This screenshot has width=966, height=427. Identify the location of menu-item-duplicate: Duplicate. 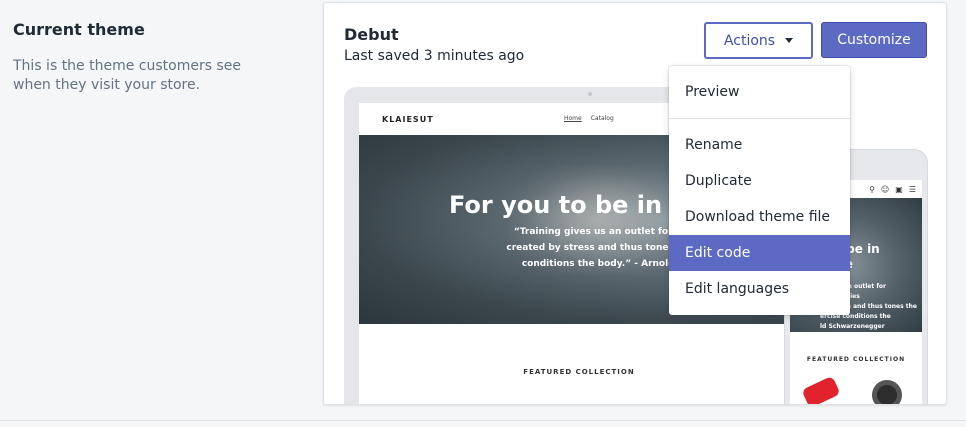
(759, 181).